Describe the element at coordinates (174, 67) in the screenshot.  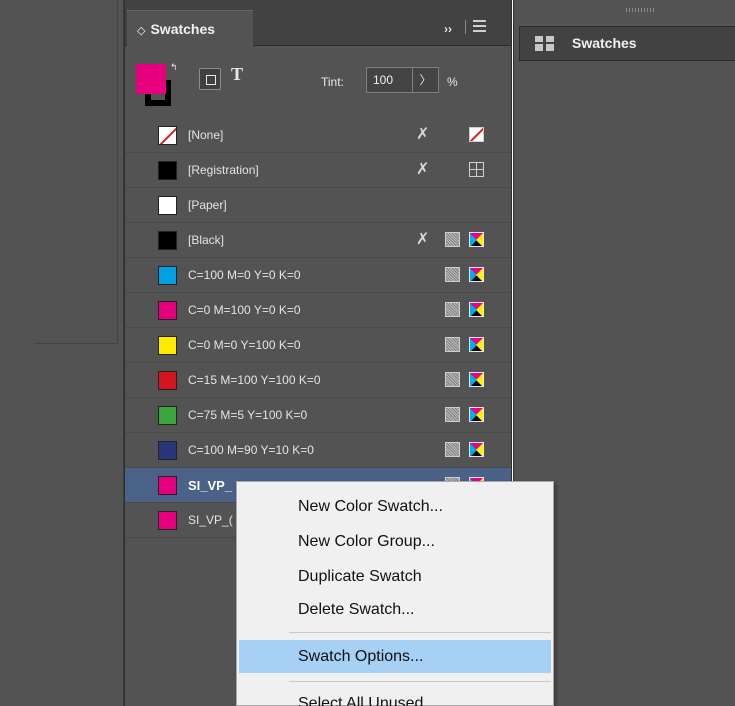
I see `swap-fill-stroke-icon: ↰` at that location.